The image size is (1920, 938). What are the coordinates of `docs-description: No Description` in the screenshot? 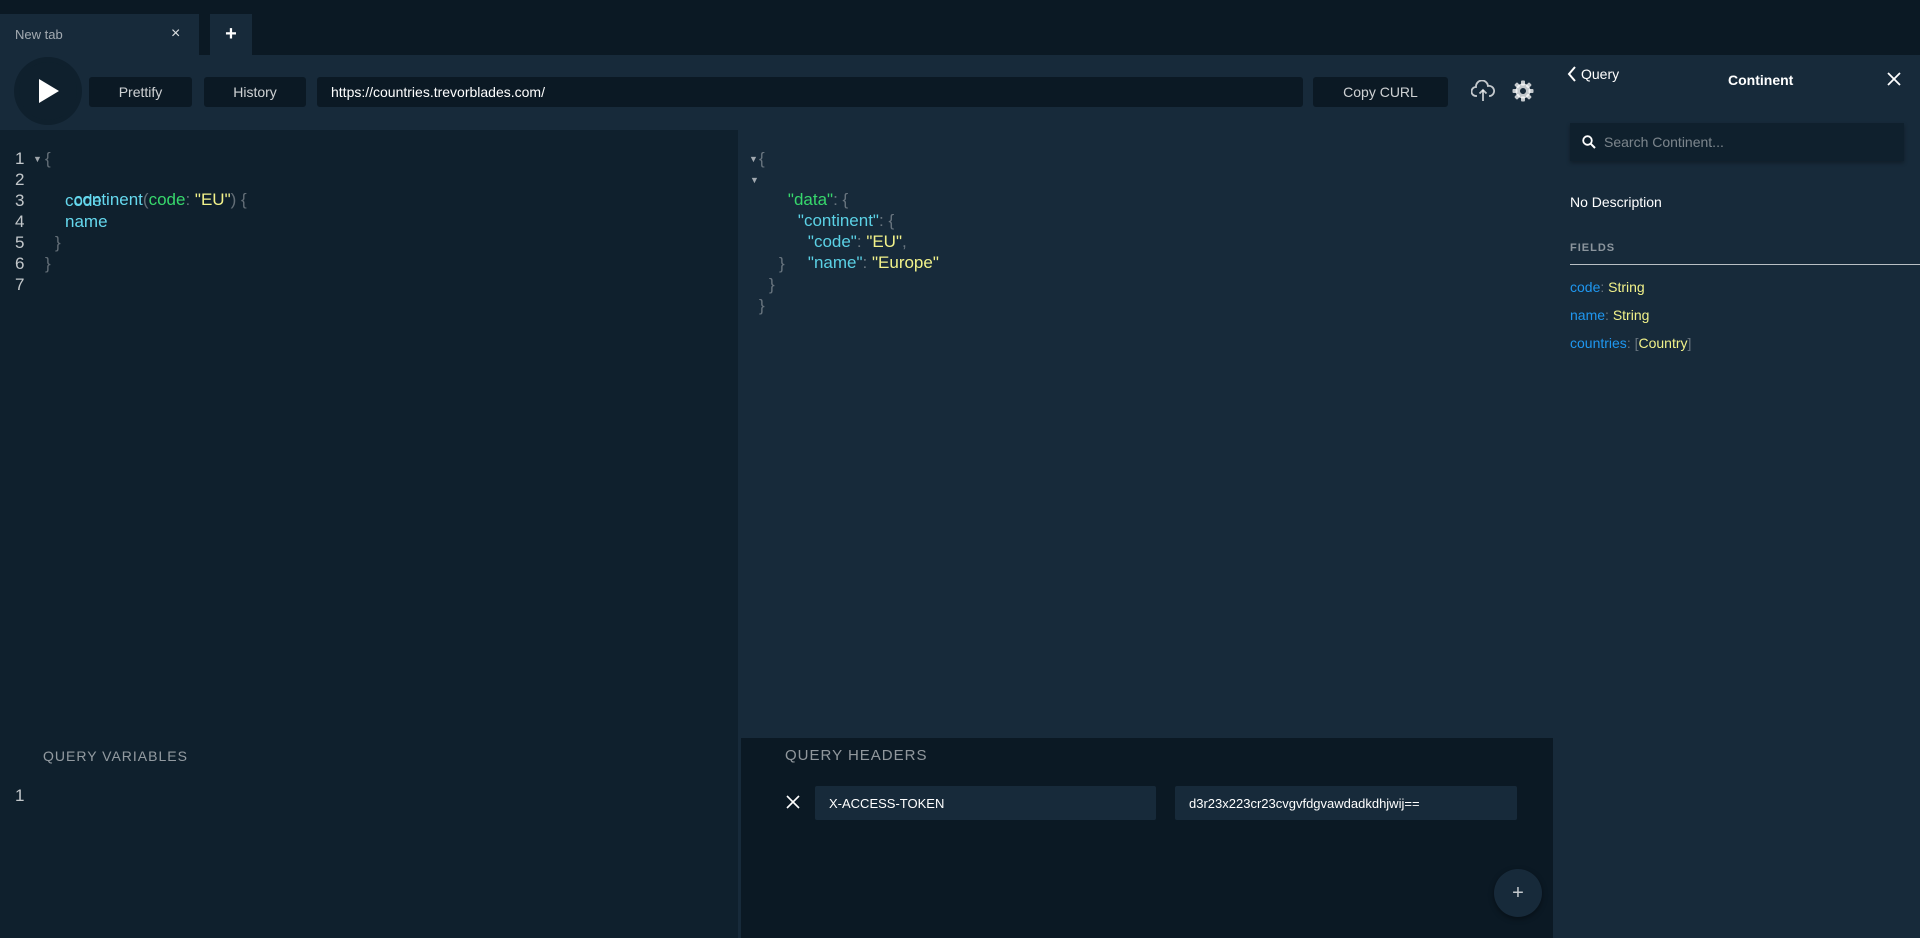 It's located at (1616, 202).